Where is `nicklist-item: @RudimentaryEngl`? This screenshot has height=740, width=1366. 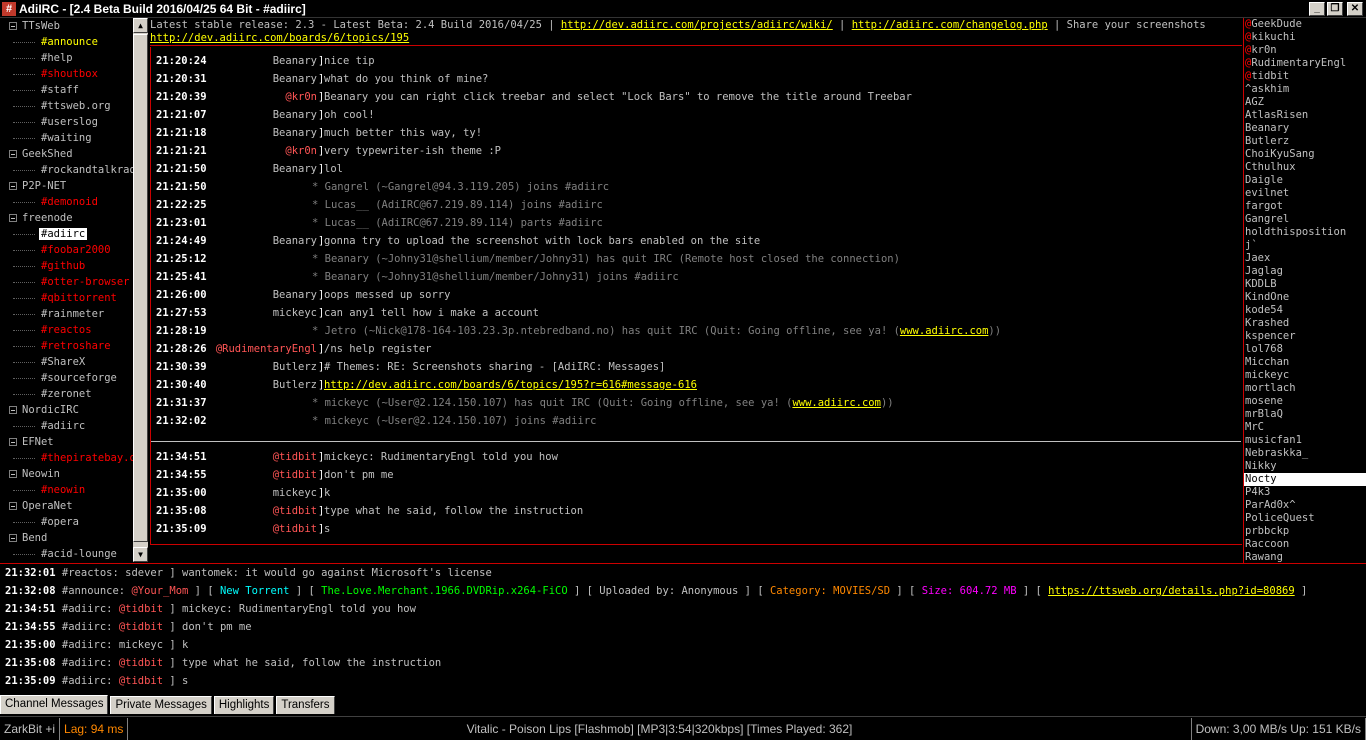 nicklist-item: @RudimentaryEngl is located at coordinates (1305, 63).